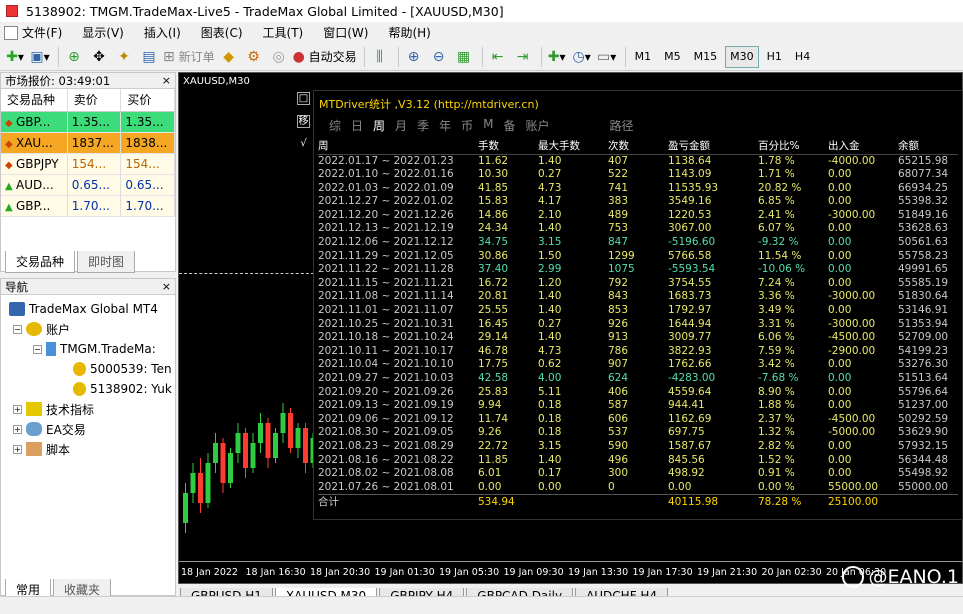  What do you see at coordinates (147, 100) in the screenshot?
I see `column-header-ask: 买价` at bounding box center [147, 100].